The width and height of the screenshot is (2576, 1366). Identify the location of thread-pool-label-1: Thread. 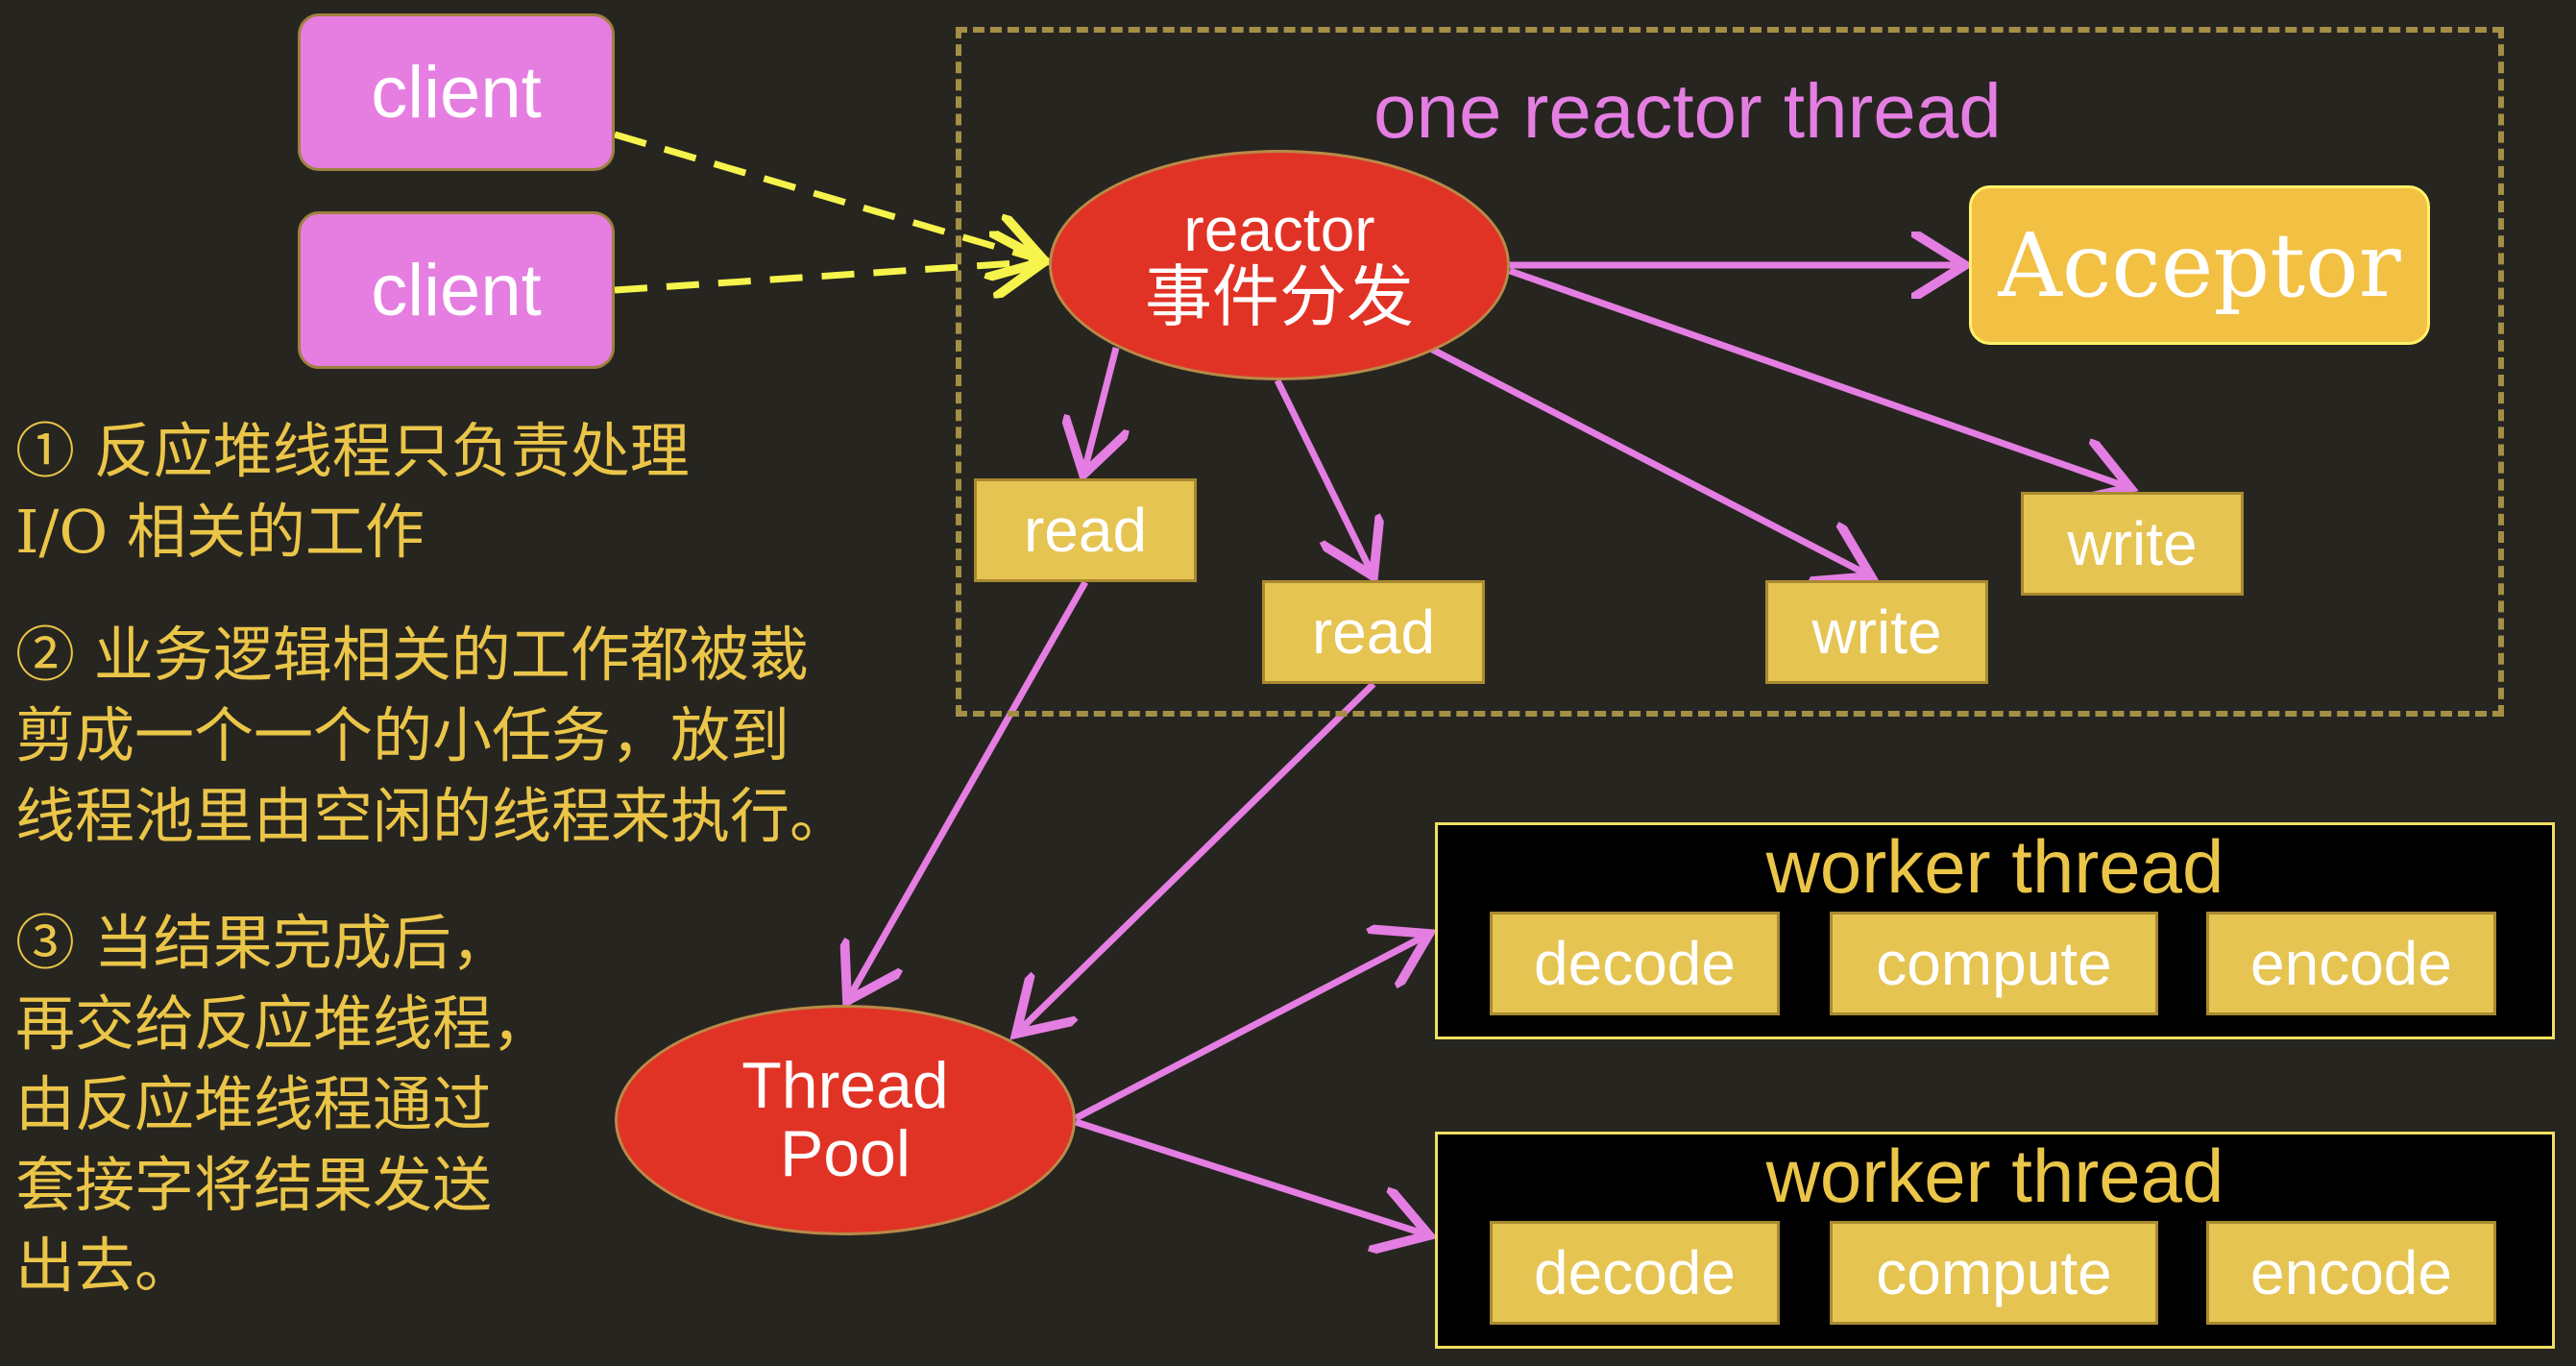
(845, 1085).